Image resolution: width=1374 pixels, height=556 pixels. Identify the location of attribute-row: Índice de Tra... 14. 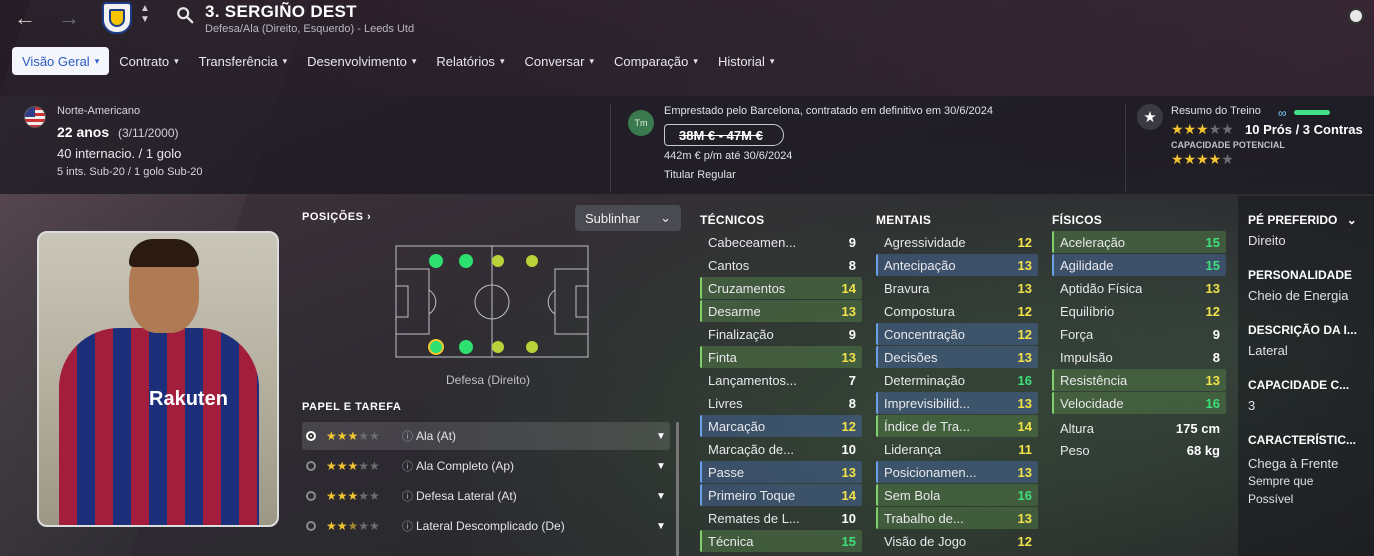
(957, 426).